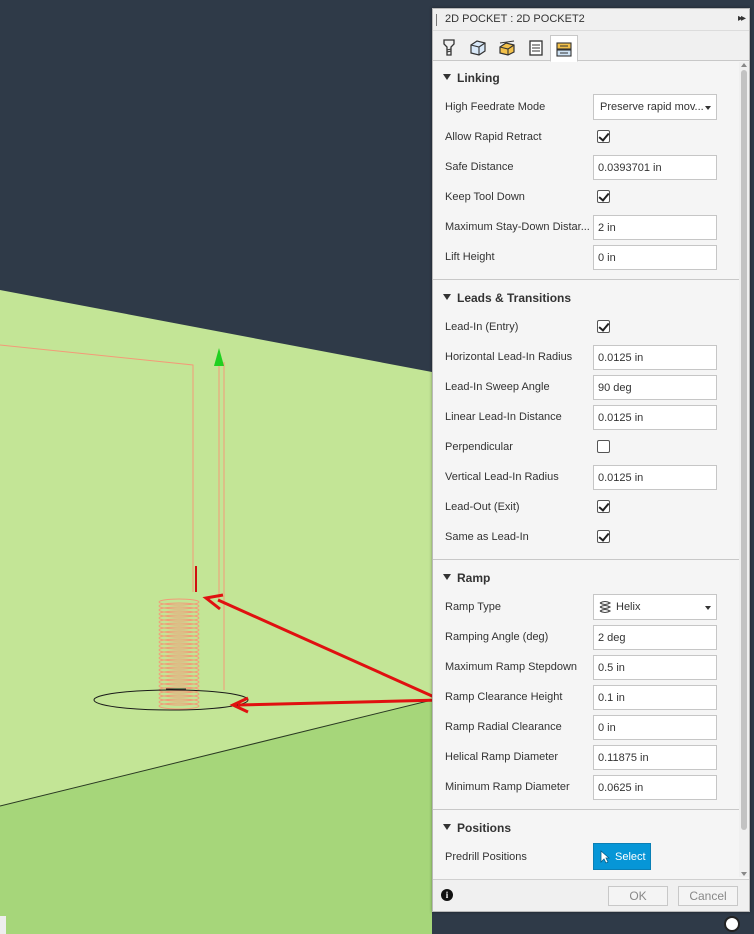  What do you see at coordinates (437, 20) in the screenshot?
I see `drag-grip-icon` at bounding box center [437, 20].